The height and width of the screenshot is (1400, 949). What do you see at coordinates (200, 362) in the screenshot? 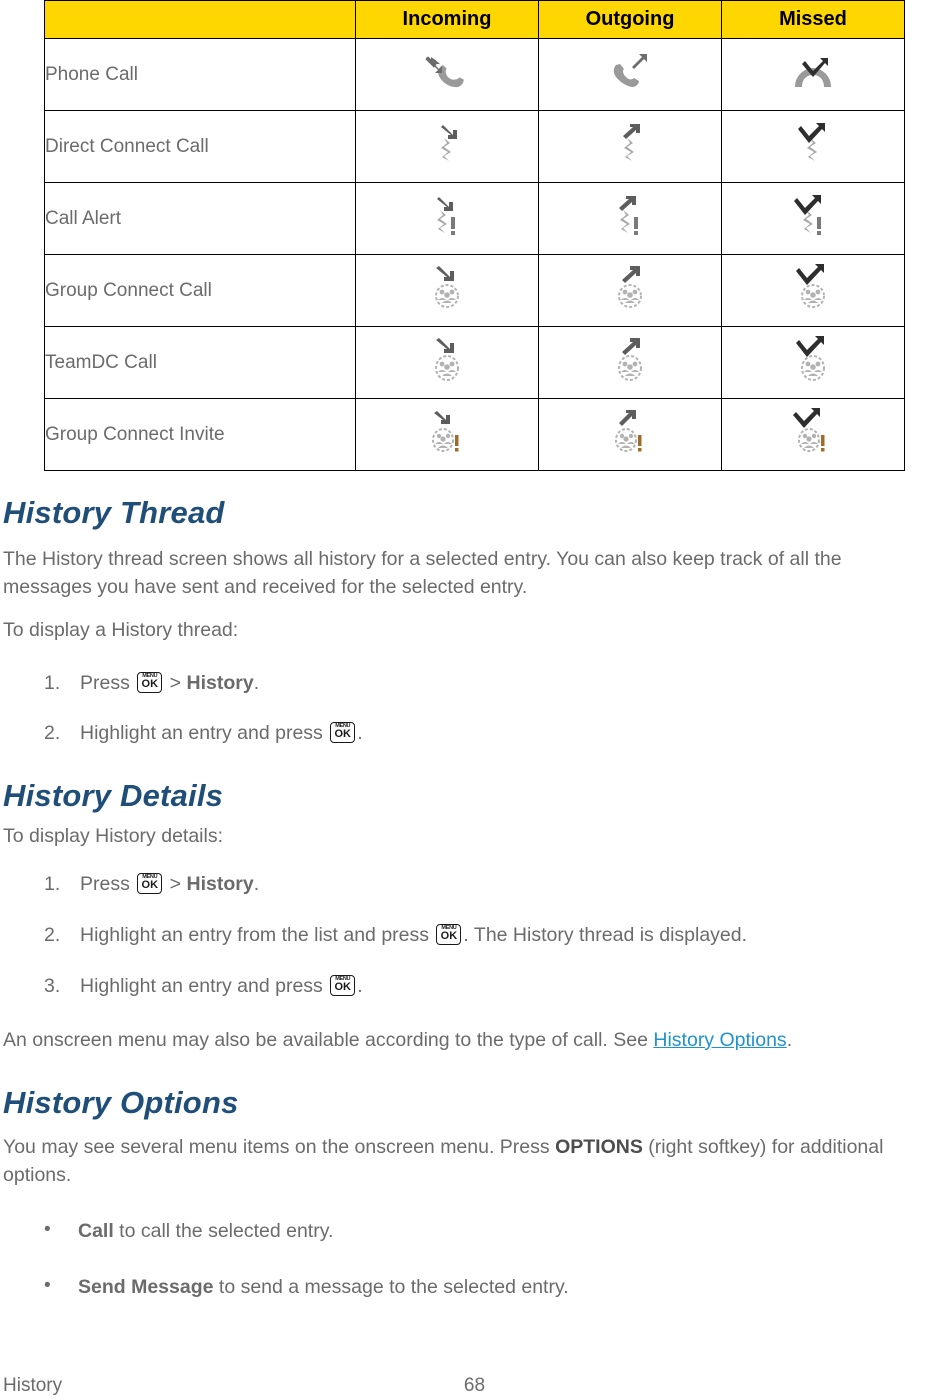
I see `row-label-teamdc-call: TeamDC Call` at bounding box center [200, 362].